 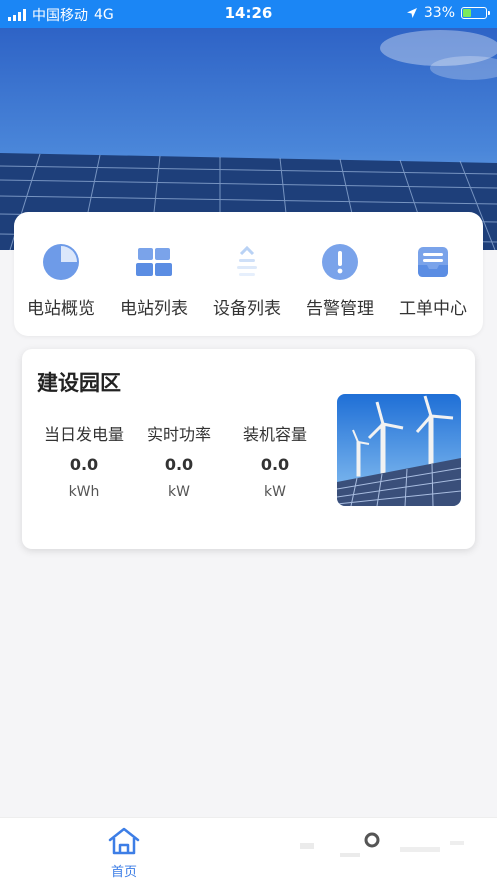 I want to click on home-icon, so click(x=124, y=841).